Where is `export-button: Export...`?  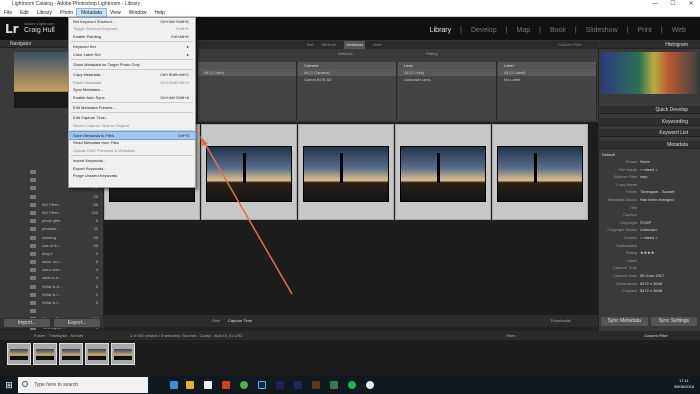
export-button: Export... is located at coordinates (77, 323).